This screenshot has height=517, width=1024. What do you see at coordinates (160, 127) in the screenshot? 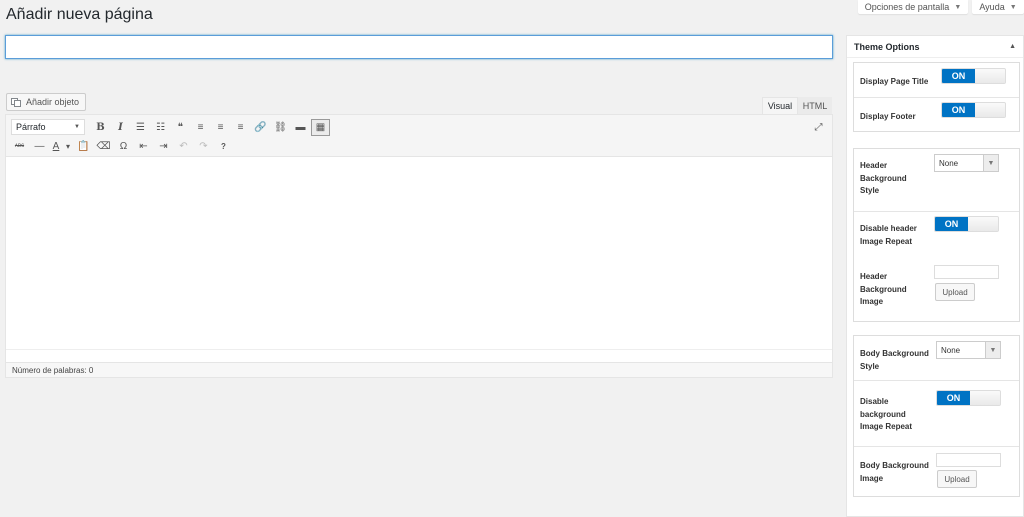
I see `numbered-list-icon: ☷` at bounding box center [160, 127].